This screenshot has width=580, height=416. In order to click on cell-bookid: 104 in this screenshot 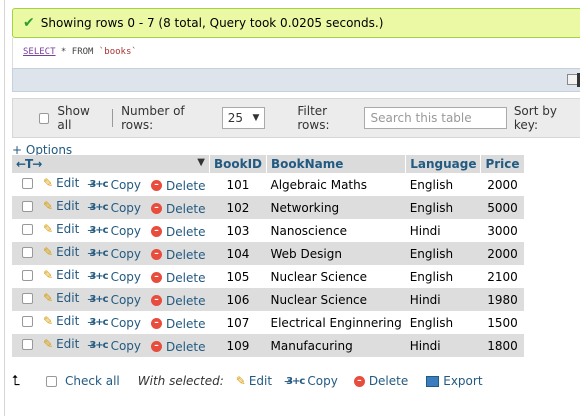, I will do `click(238, 253)`.